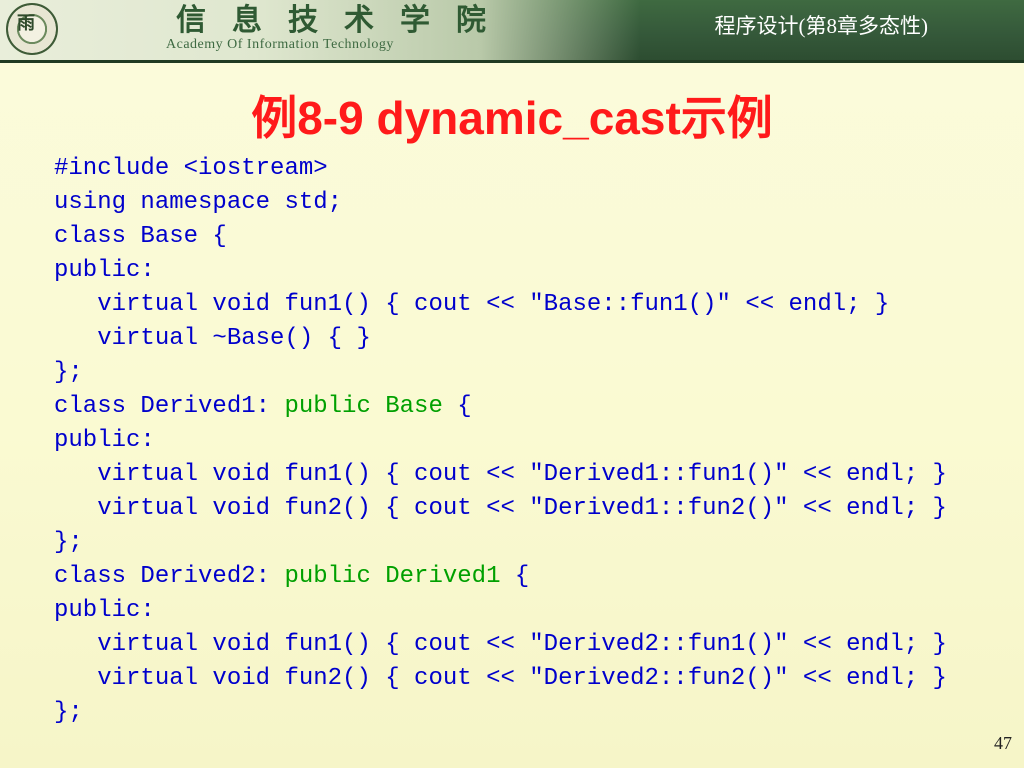  I want to click on page-number: 47, so click(1003, 743).